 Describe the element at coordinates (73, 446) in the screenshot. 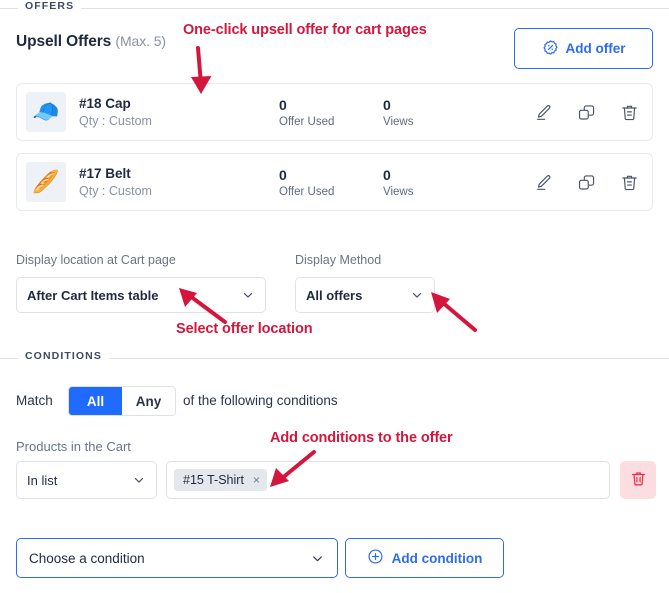

I see `condition-field-label: Products in the Cart` at that location.